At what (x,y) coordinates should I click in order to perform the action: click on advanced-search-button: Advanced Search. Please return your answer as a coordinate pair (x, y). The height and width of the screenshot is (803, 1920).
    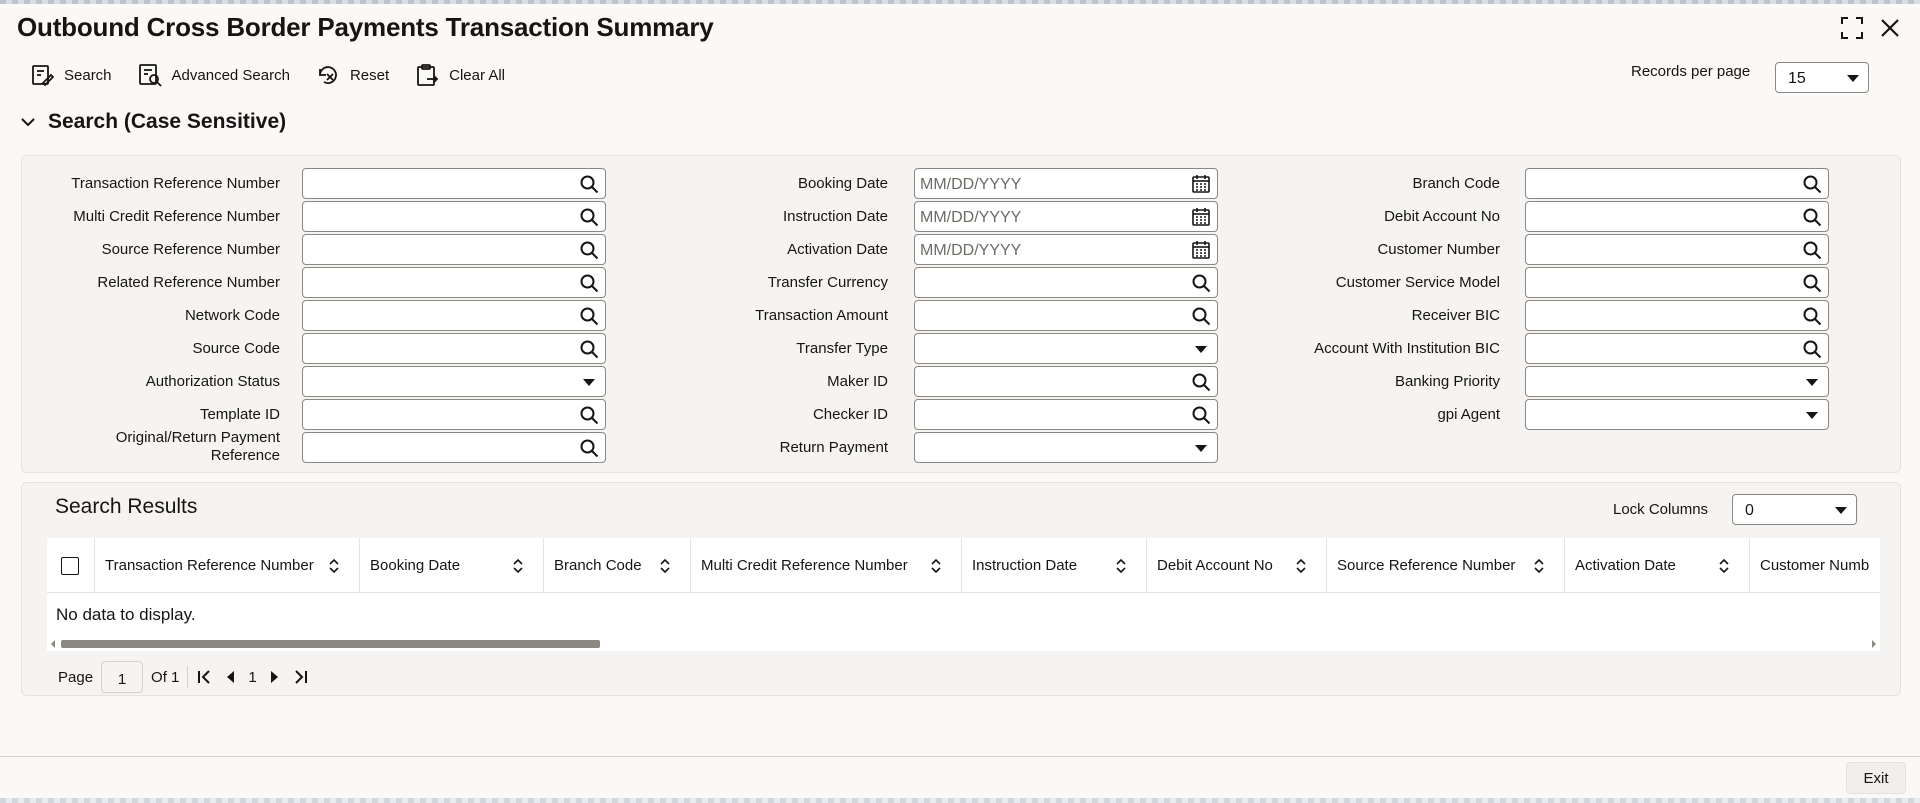
    Looking at the image, I should click on (214, 75).